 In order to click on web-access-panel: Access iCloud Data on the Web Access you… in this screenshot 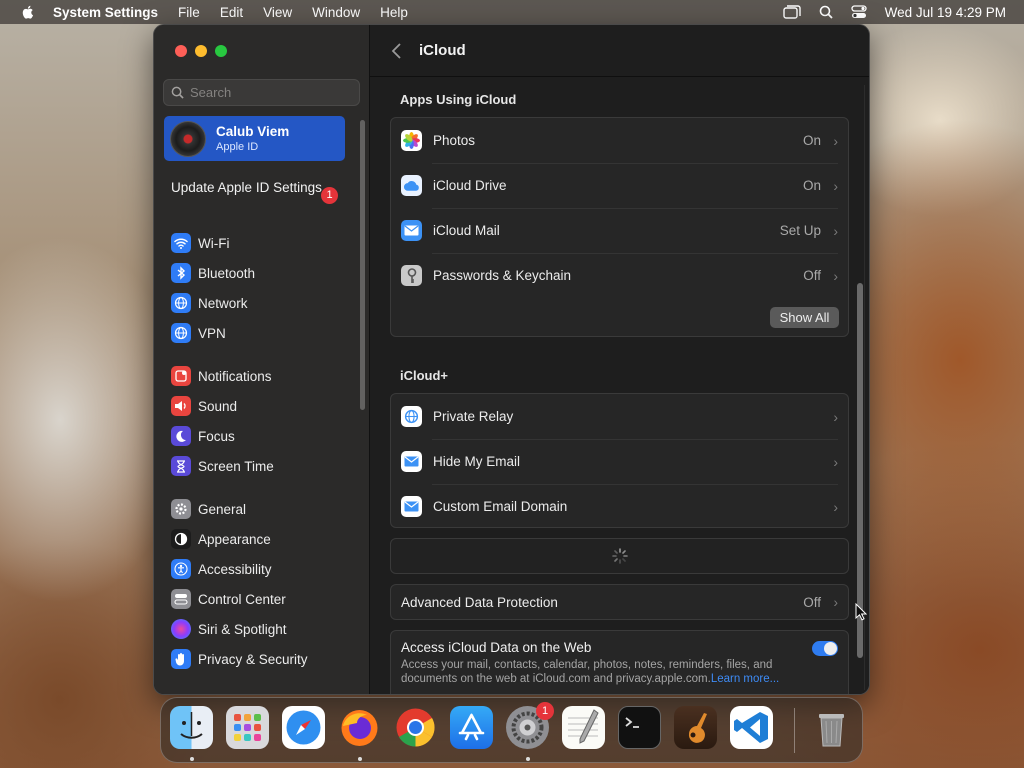, I will do `click(619, 662)`.